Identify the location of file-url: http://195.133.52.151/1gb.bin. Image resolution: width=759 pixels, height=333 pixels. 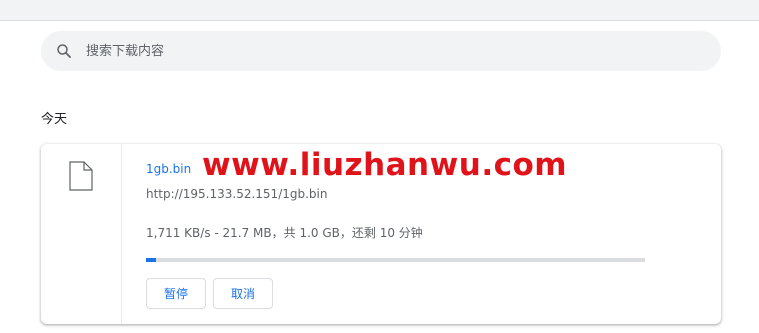
(237, 194).